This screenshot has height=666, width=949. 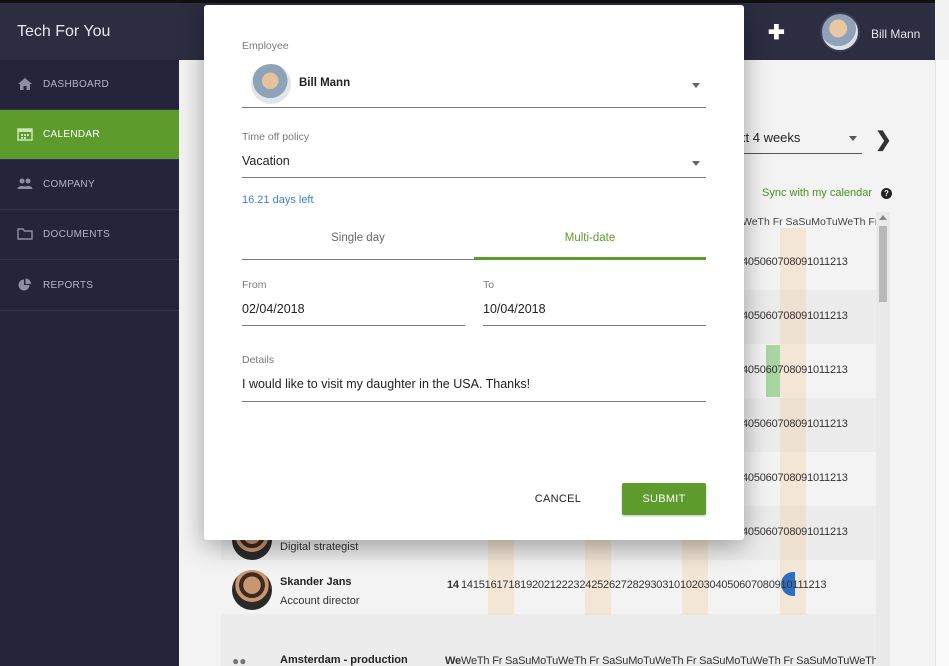 What do you see at coordinates (276, 137) in the screenshot?
I see `policy-label: Time off policy` at bounding box center [276, 137].